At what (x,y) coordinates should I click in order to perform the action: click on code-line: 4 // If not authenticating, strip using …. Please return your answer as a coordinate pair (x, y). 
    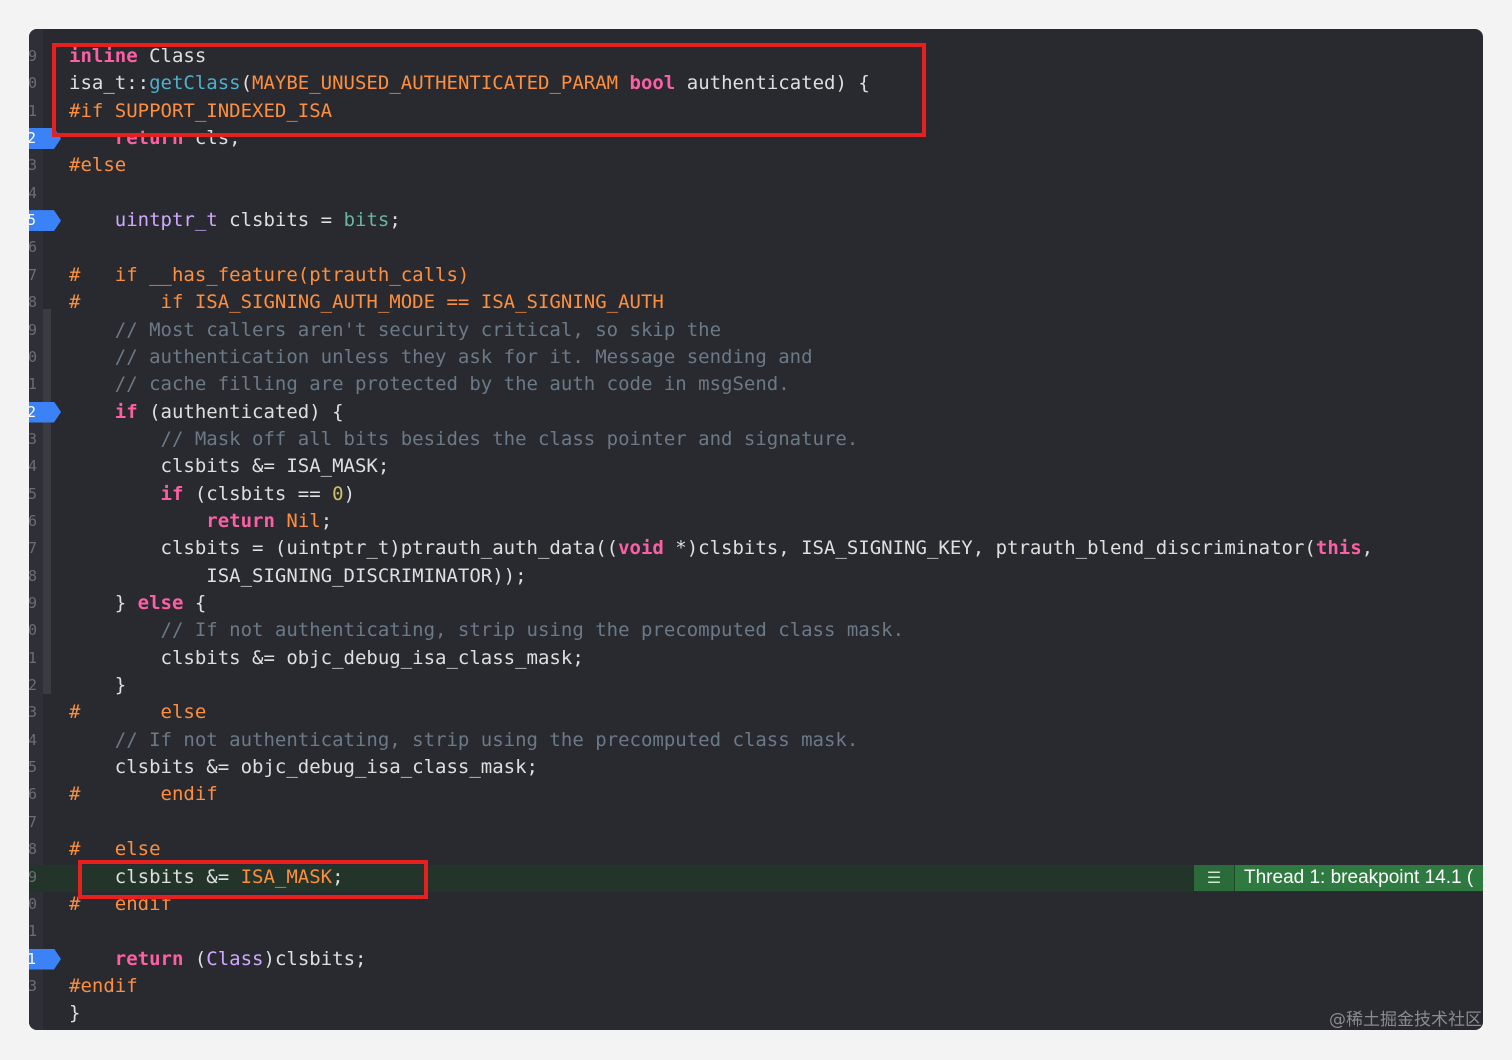
    Looking at the image, I should click on (756, 740).